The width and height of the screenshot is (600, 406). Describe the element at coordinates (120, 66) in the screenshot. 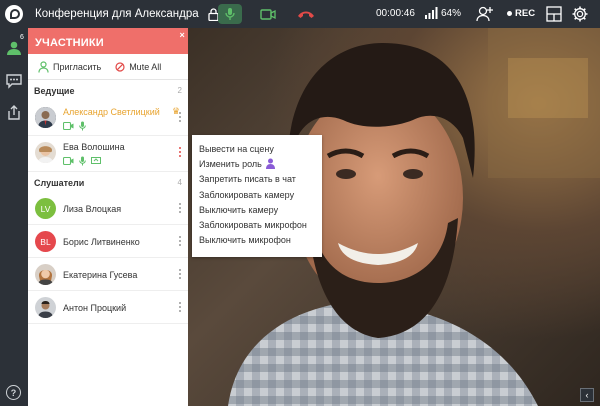

I see `mute-icon` at that location.